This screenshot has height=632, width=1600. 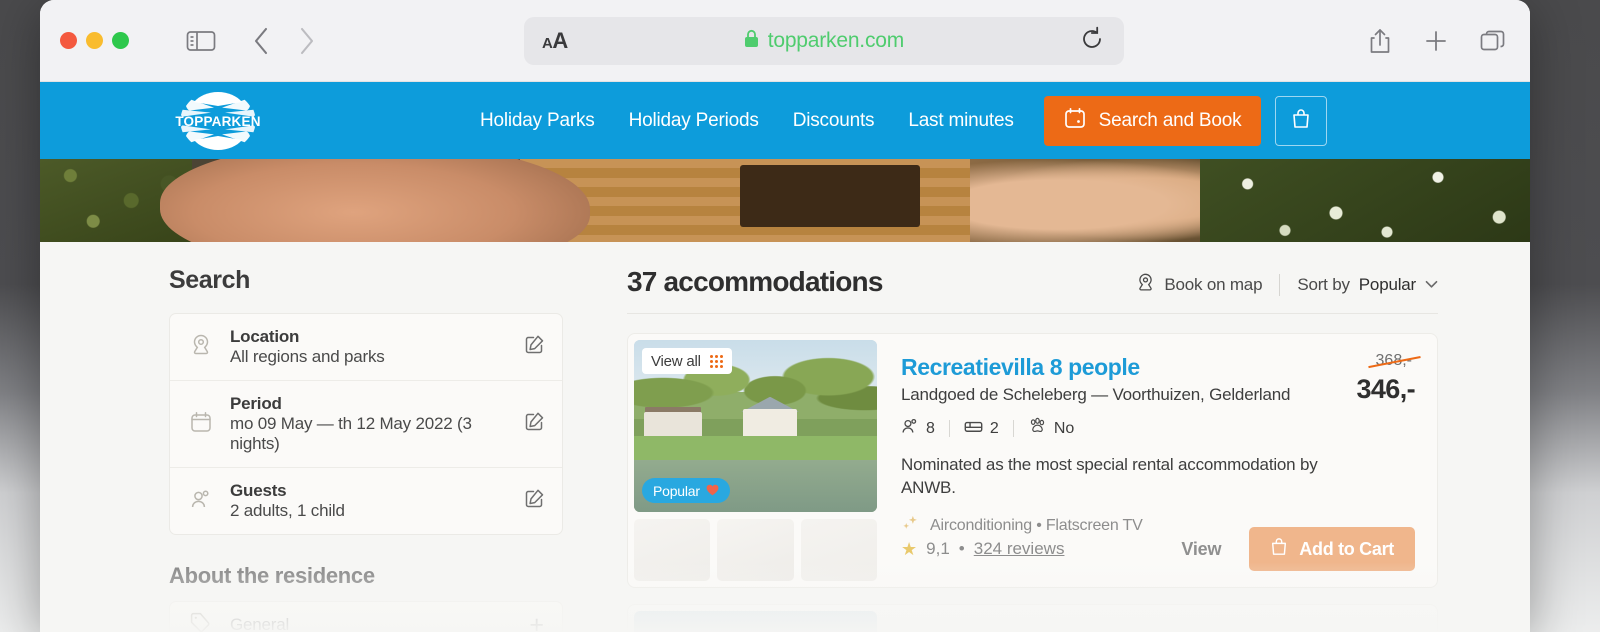 I want to click on url-text: topparken.com, so click(x=836, y=40).